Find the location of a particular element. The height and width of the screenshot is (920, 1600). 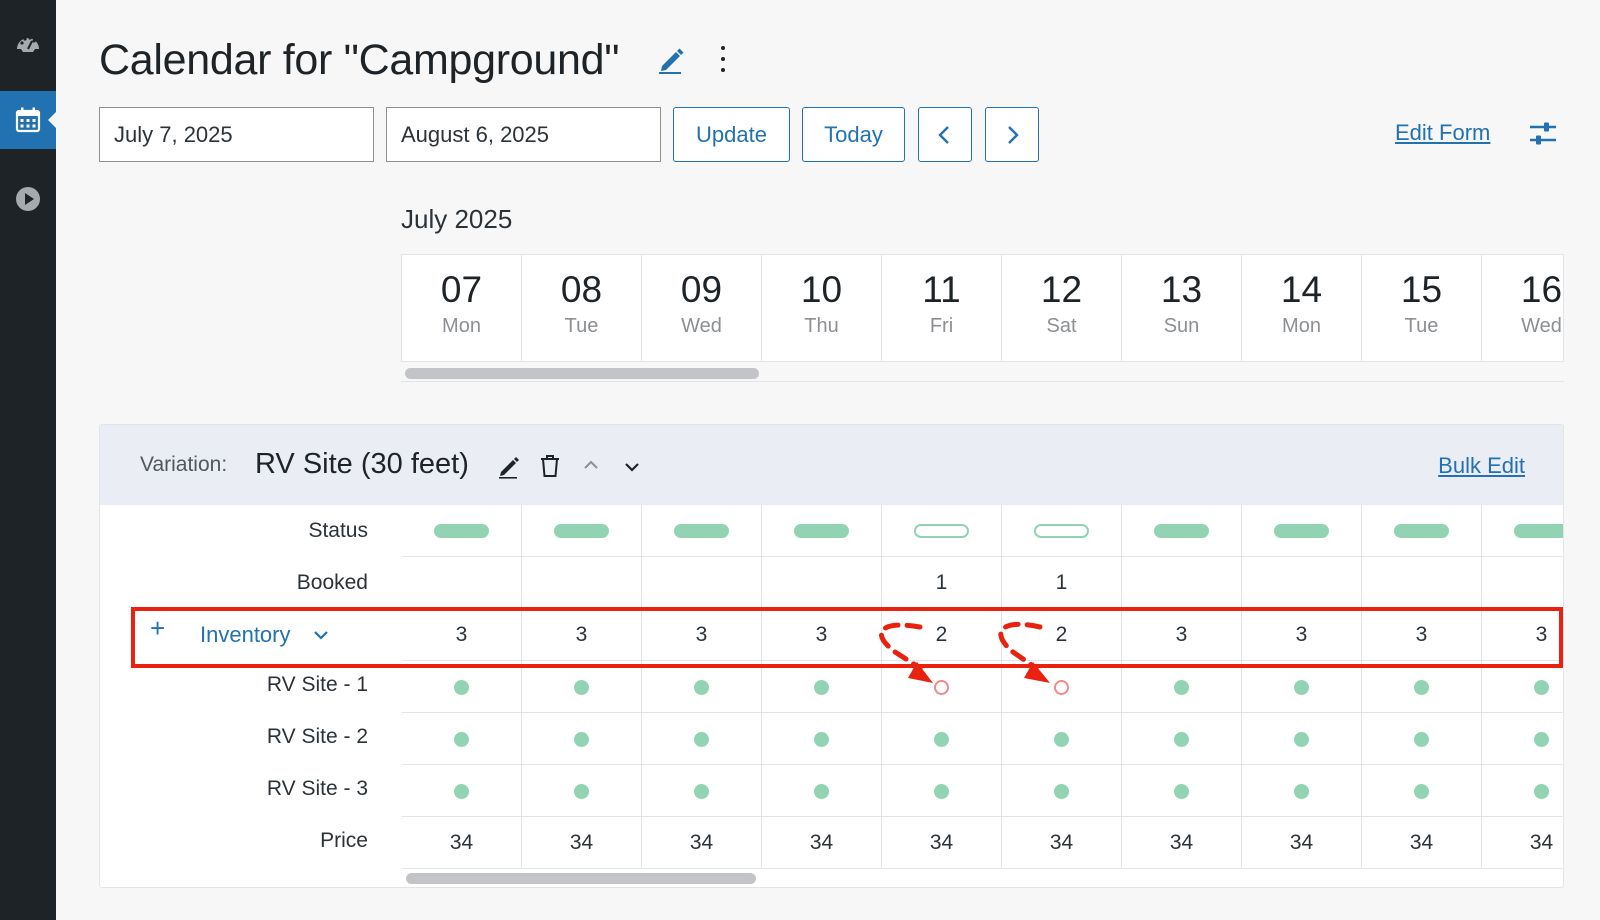

sidebar-item-dashboard is located at coordinates (28, 43).